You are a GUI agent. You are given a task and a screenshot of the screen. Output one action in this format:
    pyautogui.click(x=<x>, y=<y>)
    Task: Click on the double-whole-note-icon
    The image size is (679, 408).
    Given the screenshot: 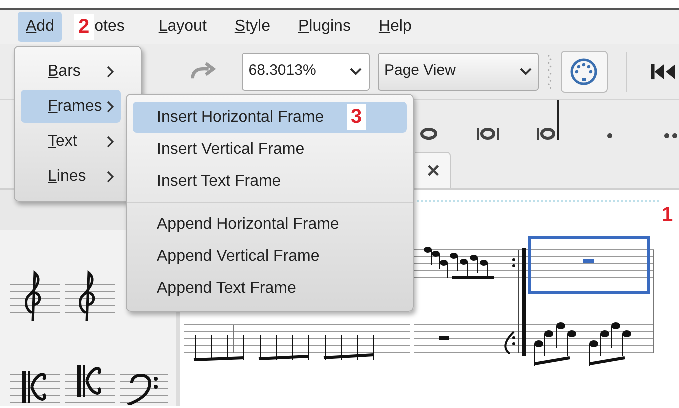 What is the action you would take?
    pyautogui.click(x=488, y=134)
    